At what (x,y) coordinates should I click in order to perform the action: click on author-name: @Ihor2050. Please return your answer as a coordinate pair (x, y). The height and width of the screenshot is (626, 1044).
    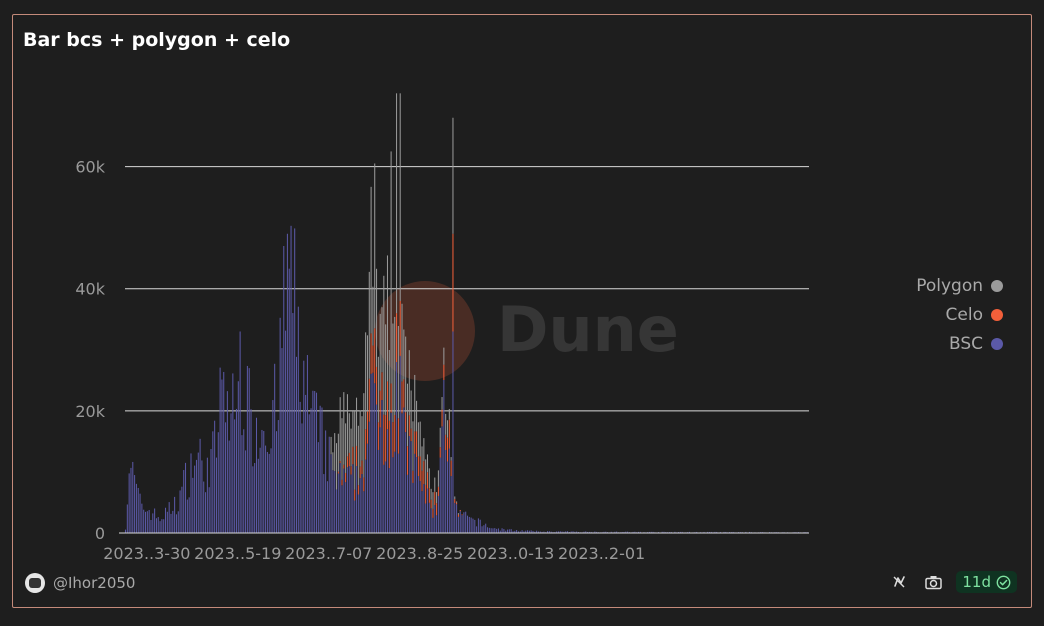
    Looking at the image, I should click on (94, 583).